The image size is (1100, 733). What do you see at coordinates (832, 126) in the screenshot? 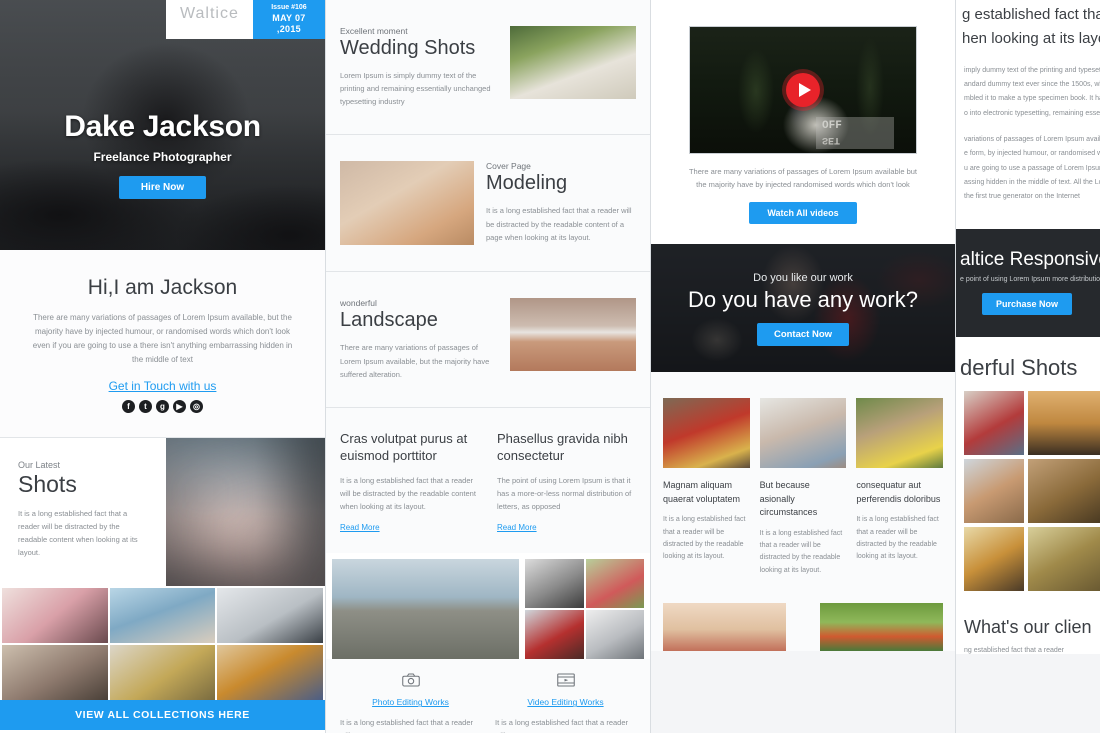
I see `overlay-top-text: OFF` at bounding box center [832, 126].